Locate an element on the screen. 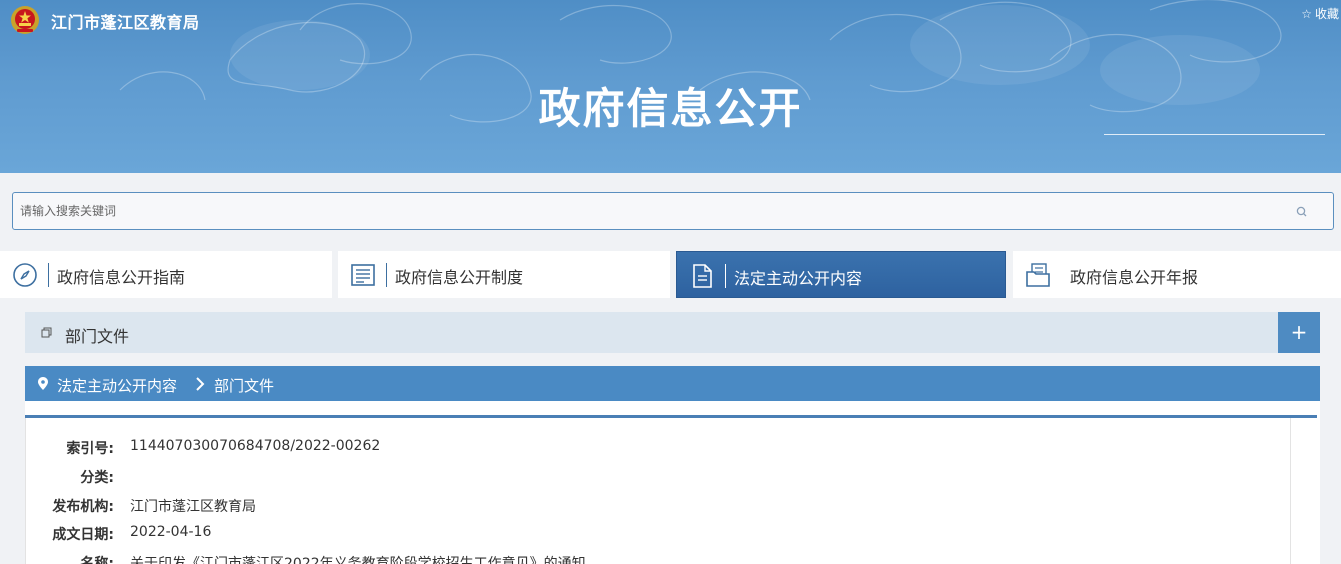  tab-statutory-content: 法定主动公开内容 is located at coordinates (841, 274).